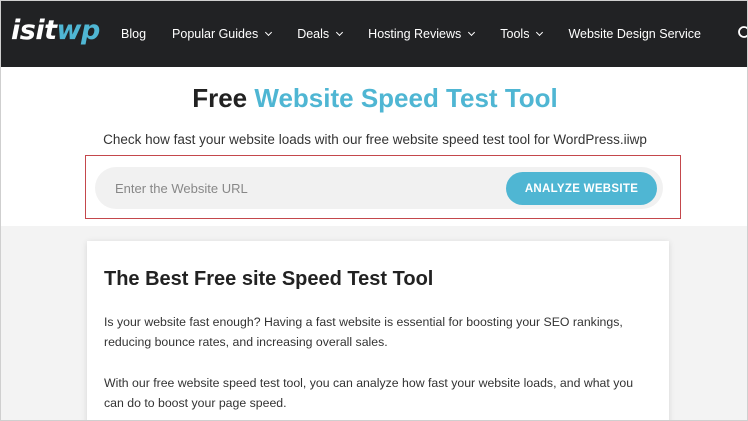  I want to click on nav-item-label: Blog, so click(134, 34).